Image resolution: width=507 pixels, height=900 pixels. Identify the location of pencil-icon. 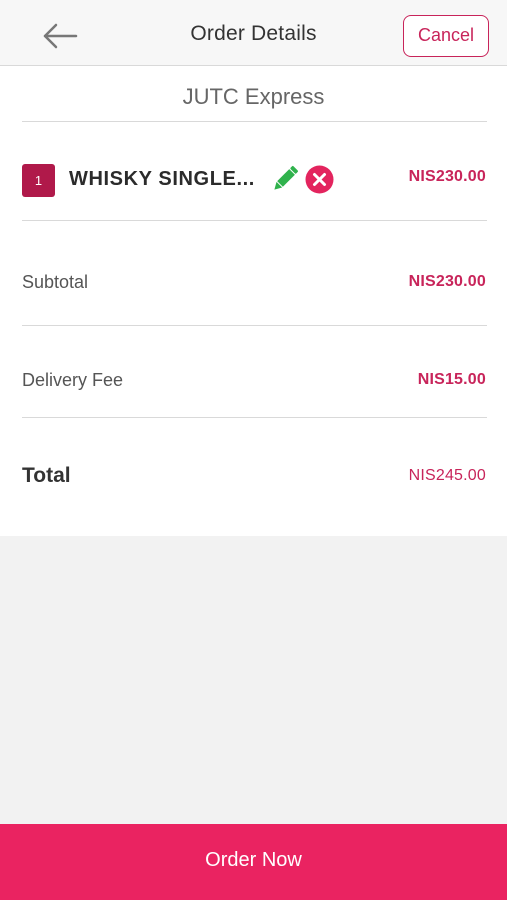
(286, 177).